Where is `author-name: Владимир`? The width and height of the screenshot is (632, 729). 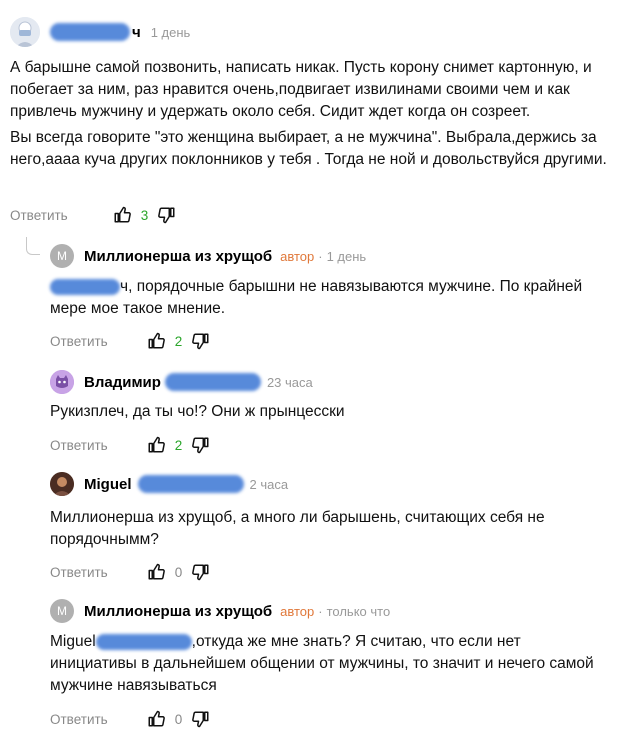 author-name: Владимир is located at coordinates (122, 382).